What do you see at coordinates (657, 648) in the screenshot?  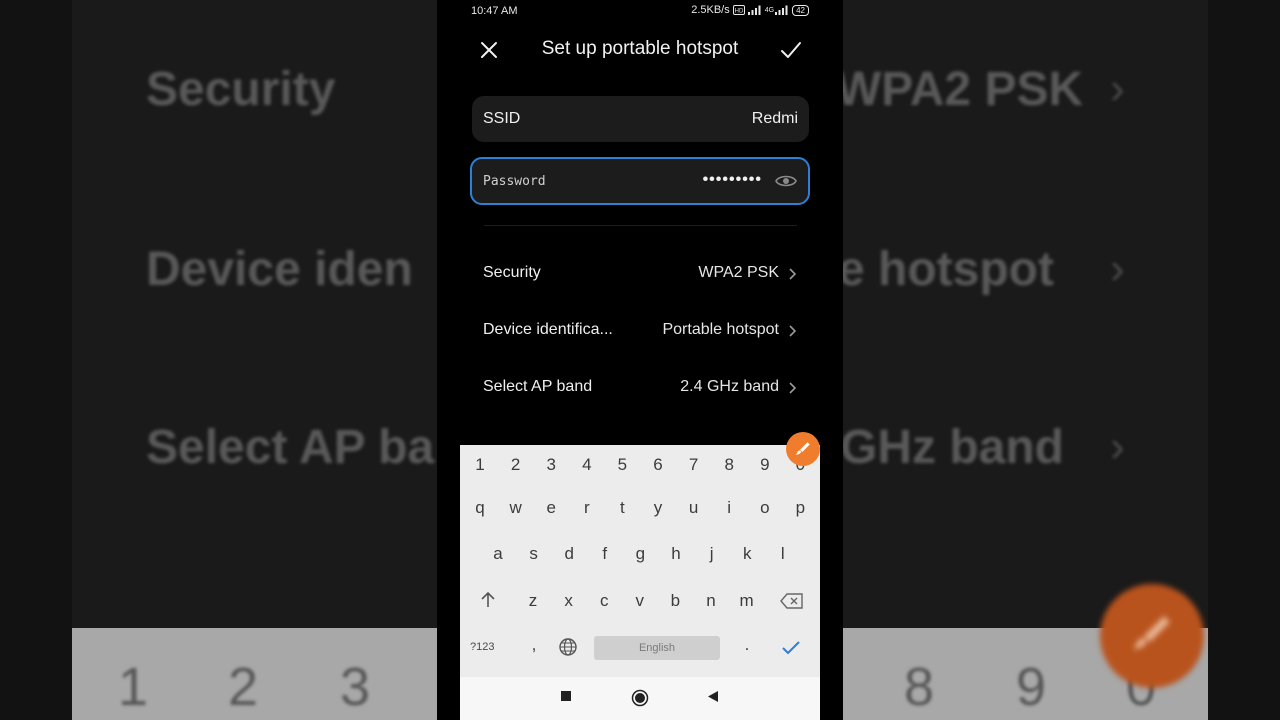 I see `space-bar: English` at bounding box center [657, 648].